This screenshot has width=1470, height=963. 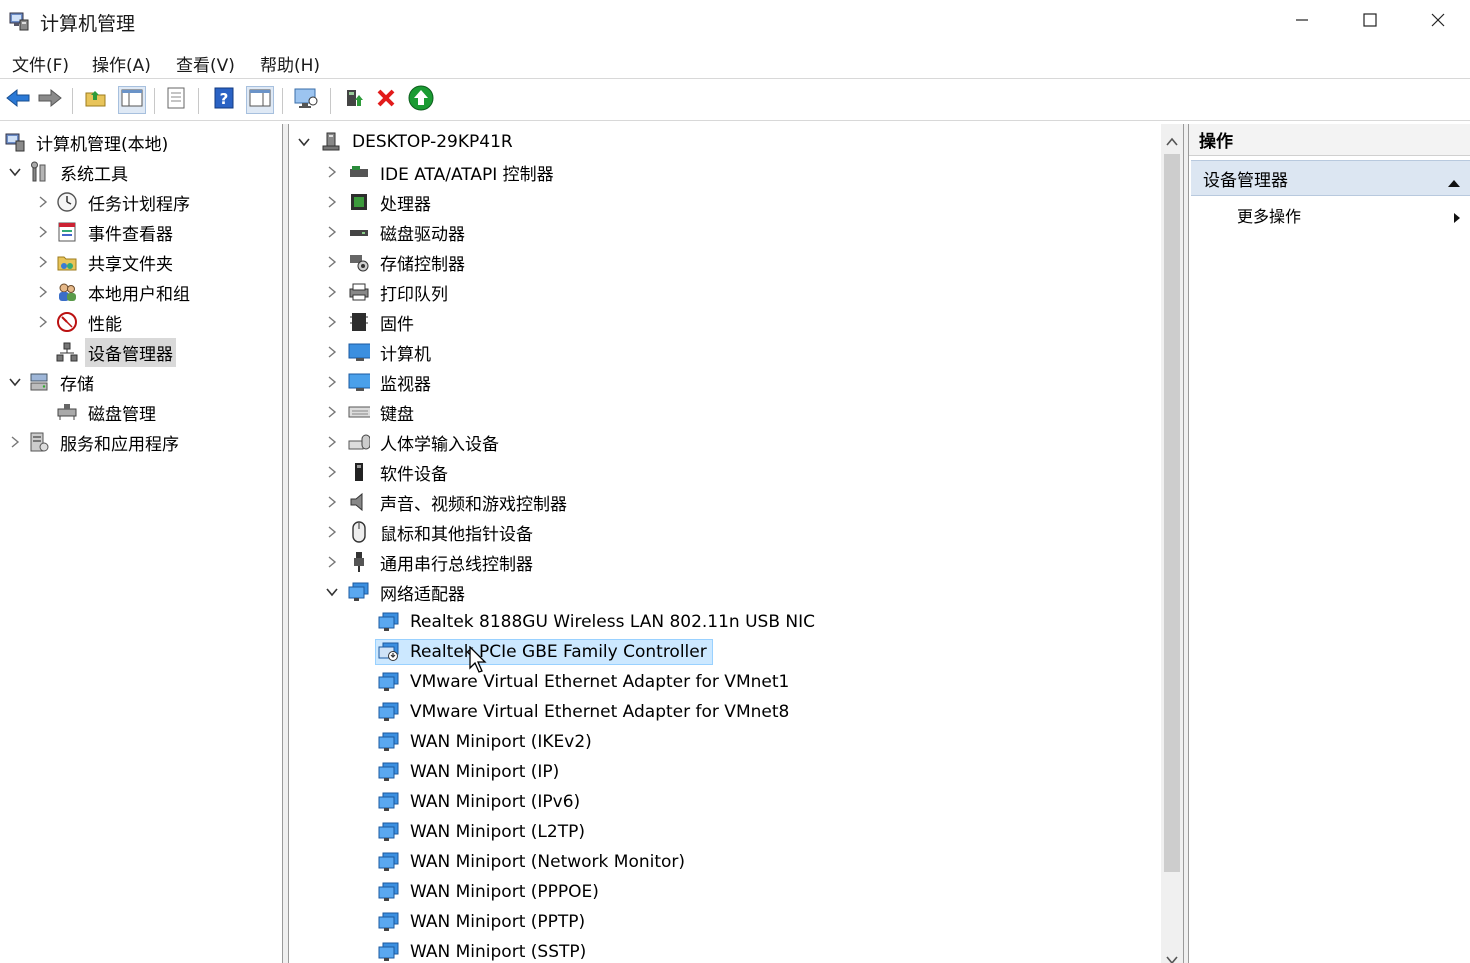 I want to click on tree-item-event-viewer: 事件查看器, so click(x=106, y=232).